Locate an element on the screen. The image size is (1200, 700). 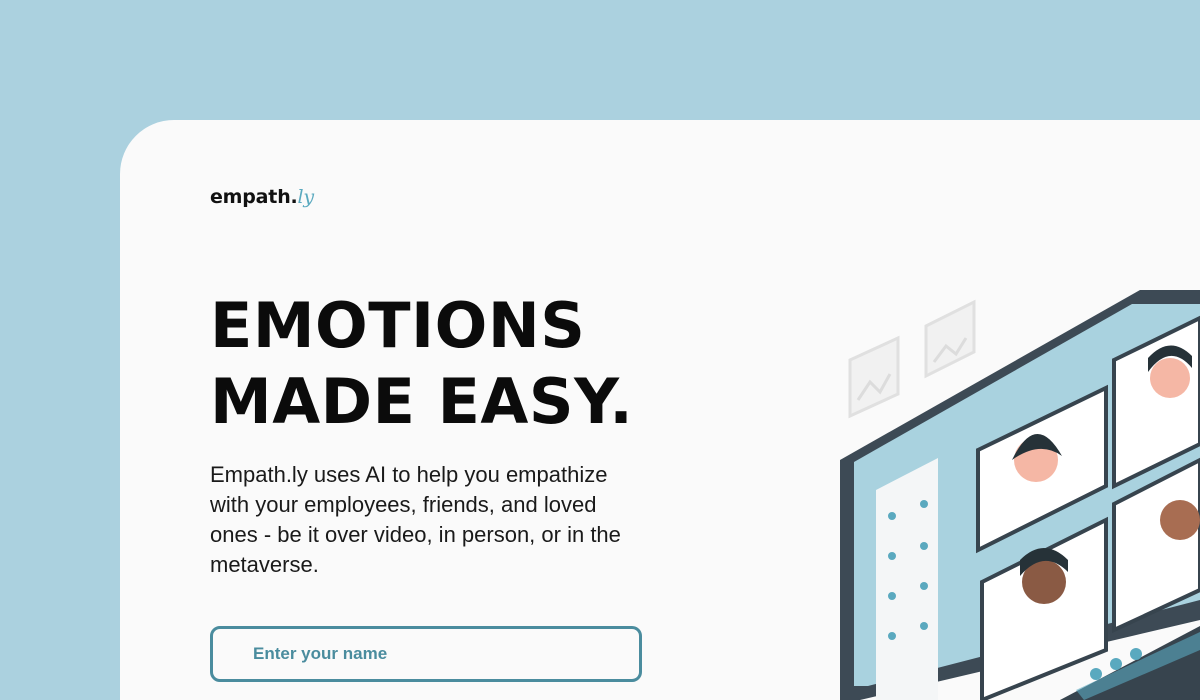
headline-line-2: MADE EASY. is located at coordinates (422, 401).